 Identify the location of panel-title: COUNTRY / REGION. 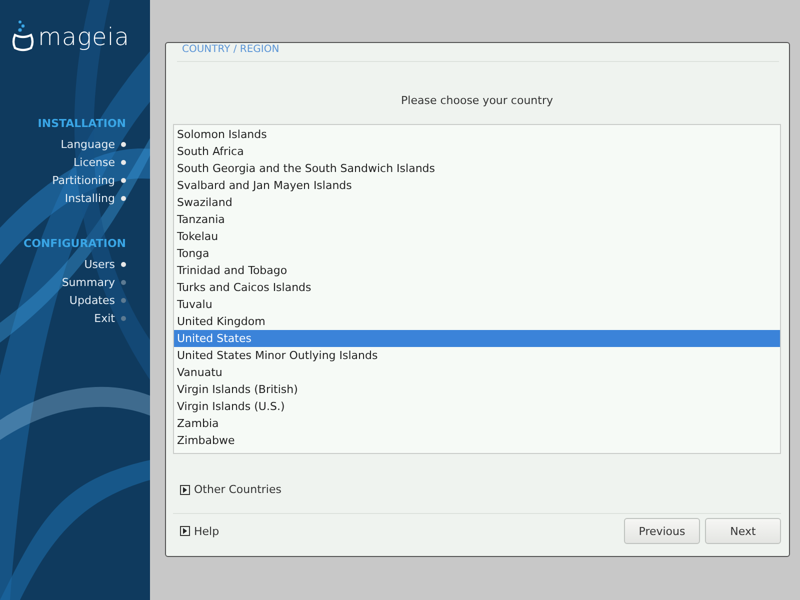
(478, 52).